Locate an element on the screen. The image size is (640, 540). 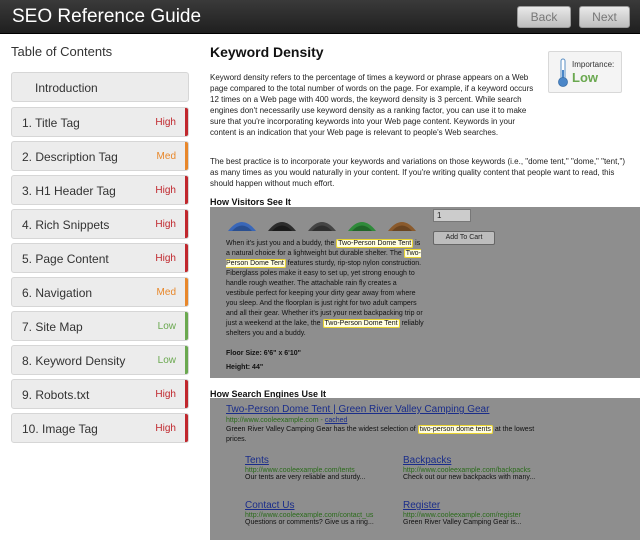
sitelink-url: http://www.cooleexample.com/contact_us is located at coordinates (309, 515).